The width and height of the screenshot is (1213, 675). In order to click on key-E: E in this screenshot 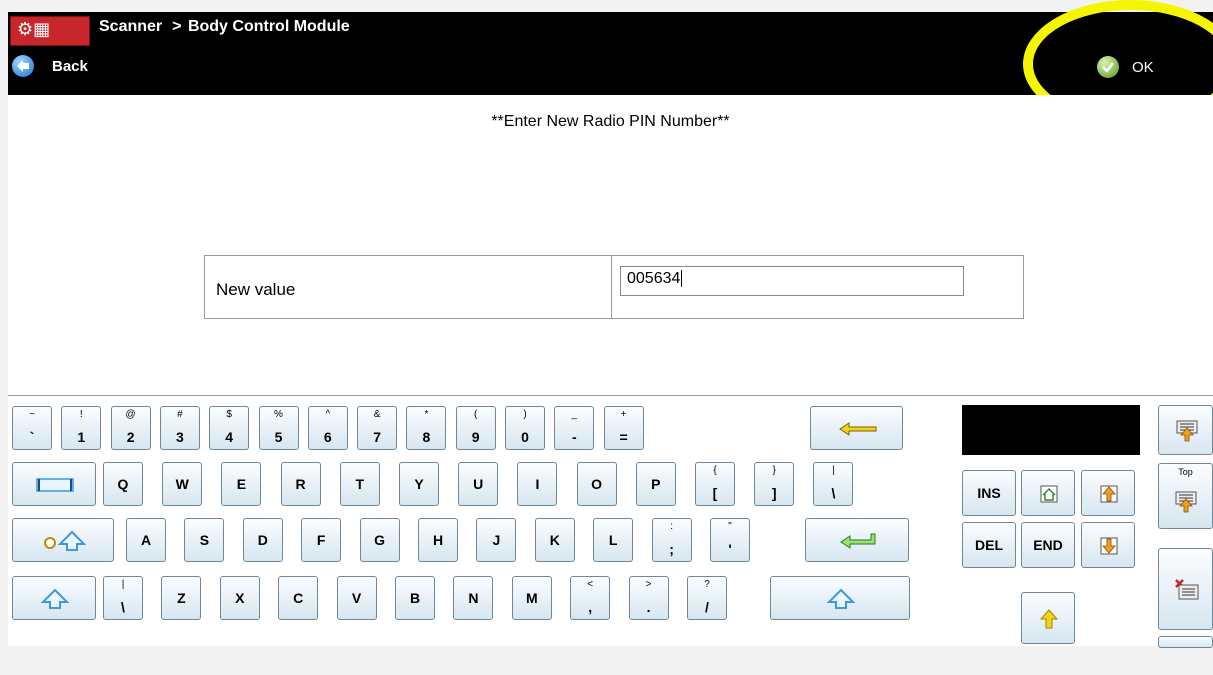, I will do `click(241, 484)`.